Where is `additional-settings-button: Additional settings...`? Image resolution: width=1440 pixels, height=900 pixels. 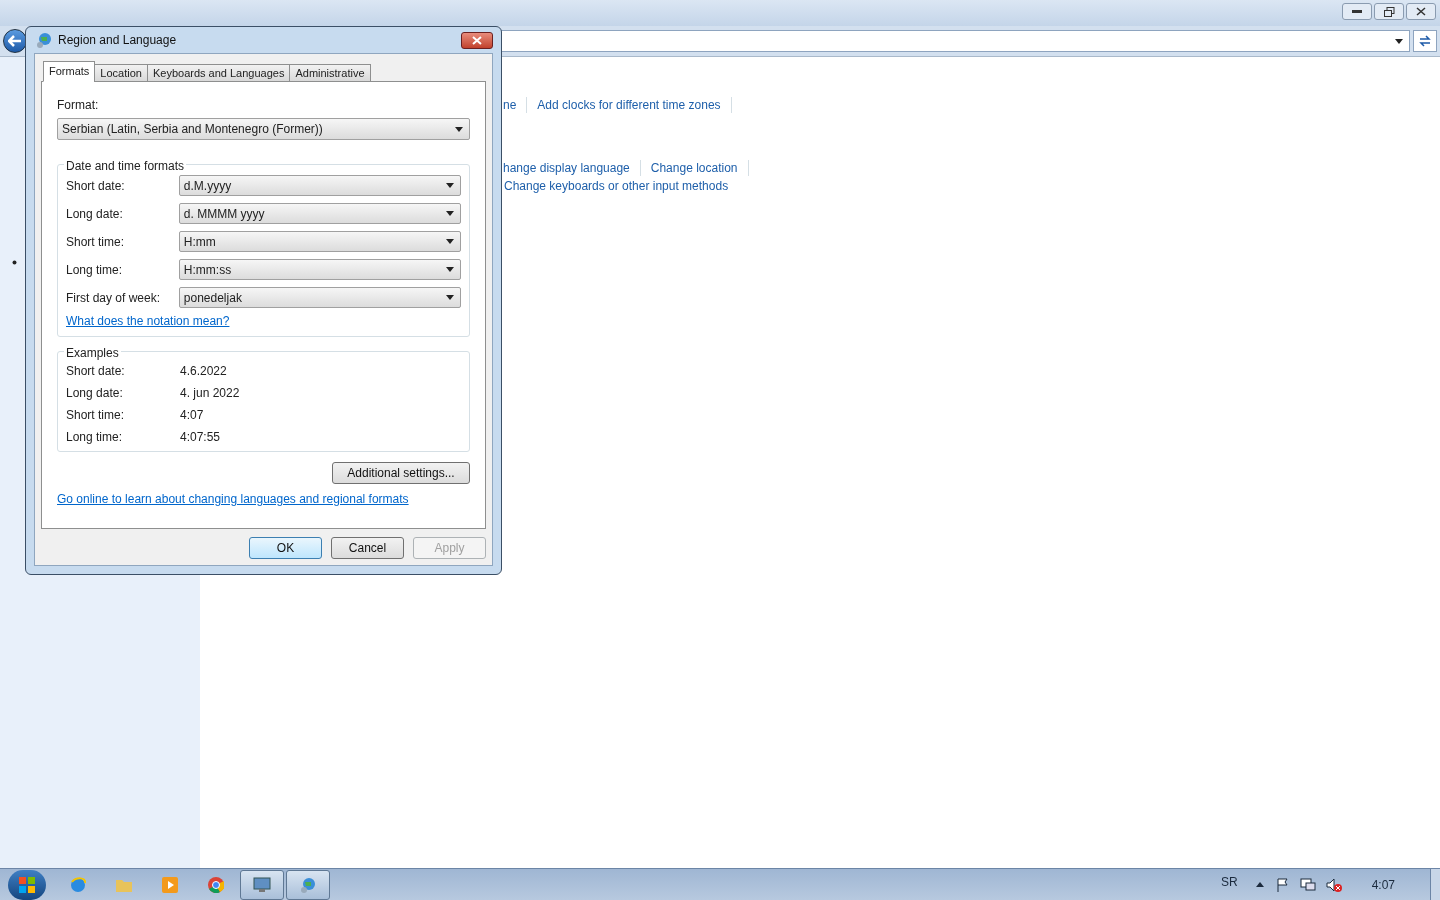 additional-settings-button: Additional settings... is located at coordinates (401, 473).